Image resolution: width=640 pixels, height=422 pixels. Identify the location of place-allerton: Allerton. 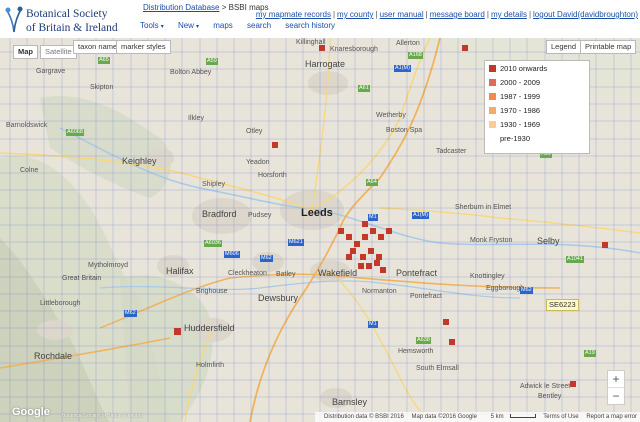
(408, 43).